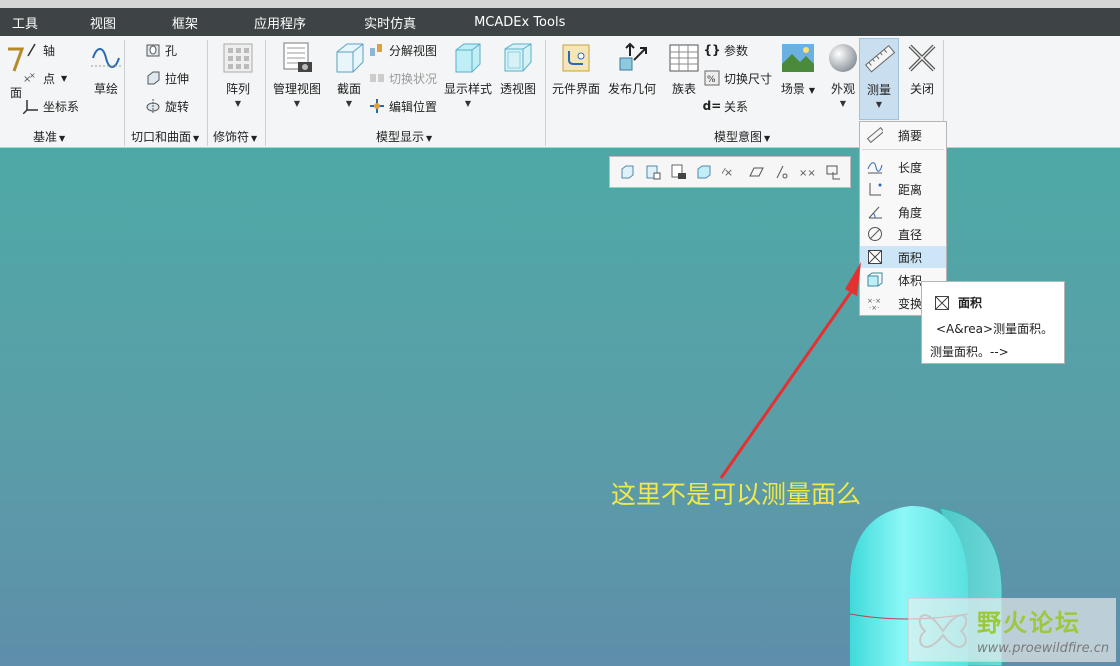  Describe the element at coordinates (201, 22) in the screenshot. I see `menu-framework: 框架` at that location.